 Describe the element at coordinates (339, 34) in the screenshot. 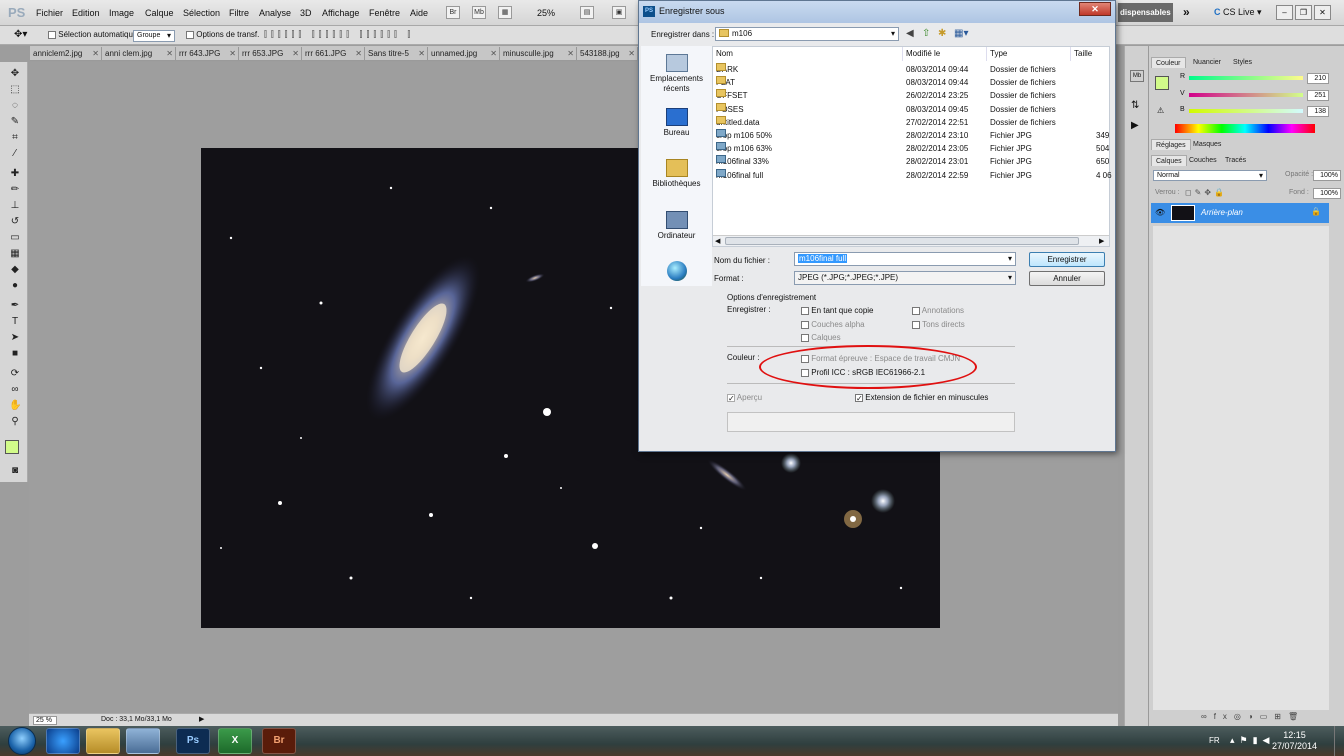

I see `align-icons: ⫿⫿⫿⫿⫿⫿ ⫿⫿⫿⫿⫿⫿ ⫿⫿⫿⫿⫿⫿ ⫿` at that location.